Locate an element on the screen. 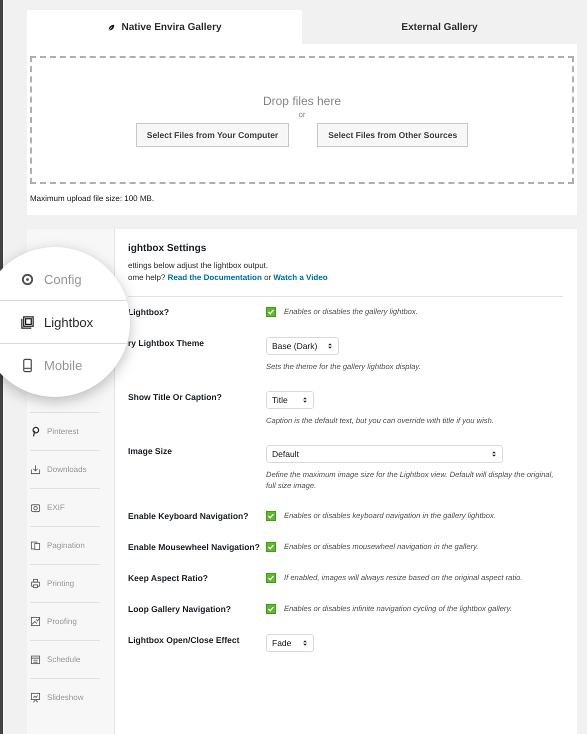  magnified-sidebar-item: Lightbox is located at coordinates (65, 321).